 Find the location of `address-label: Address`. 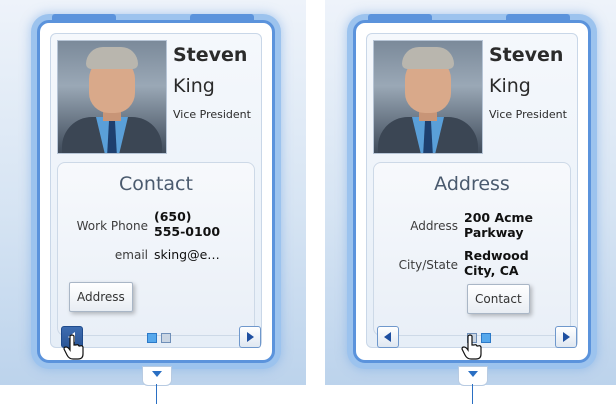

address-label: Address is located at coordinates (434, 226).